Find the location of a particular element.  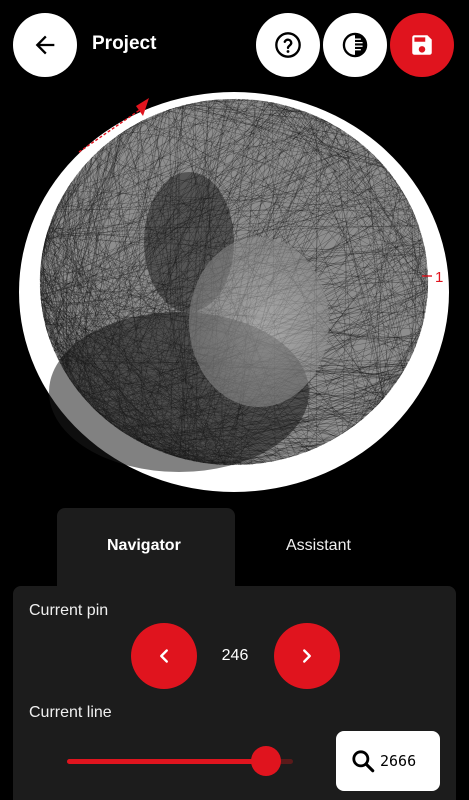

next-pin-button is located at coordinates (307, 656).